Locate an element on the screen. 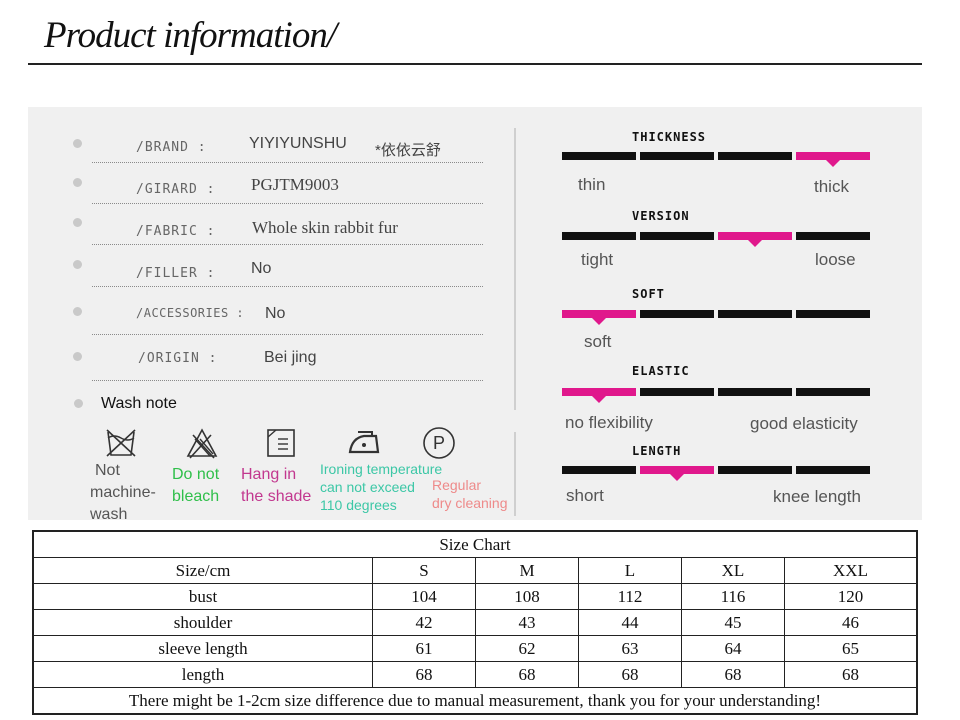  origin-value: Bei jing is located at coordinates (290, 357).